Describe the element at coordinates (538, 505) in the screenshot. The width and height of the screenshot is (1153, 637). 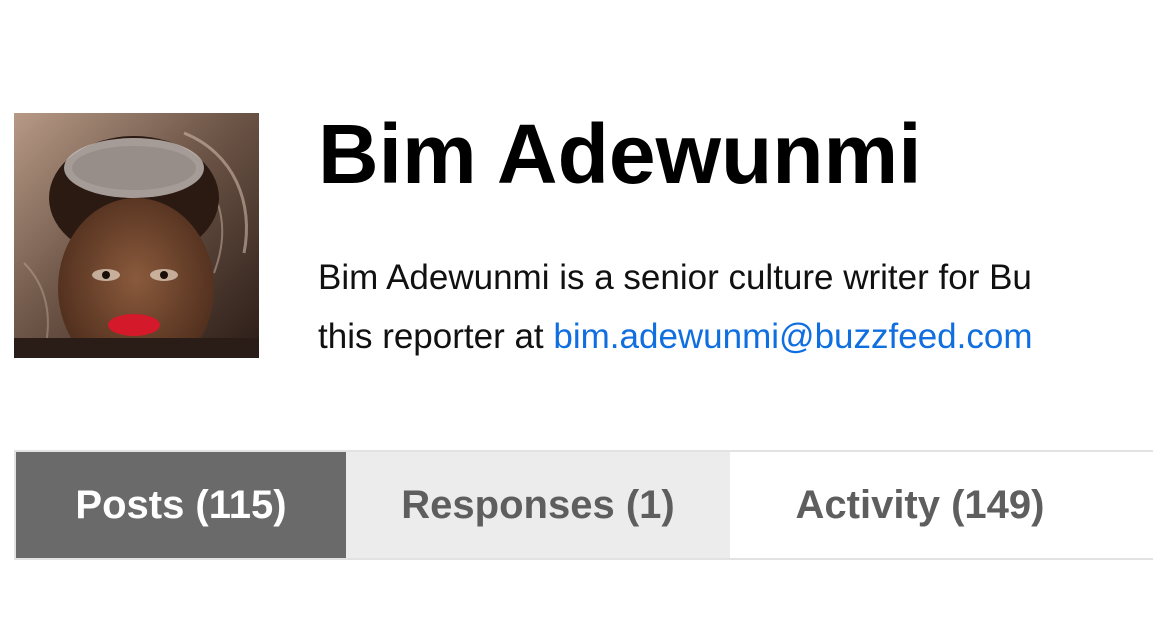
I see `tab-responses: Responses (1)` at that location.